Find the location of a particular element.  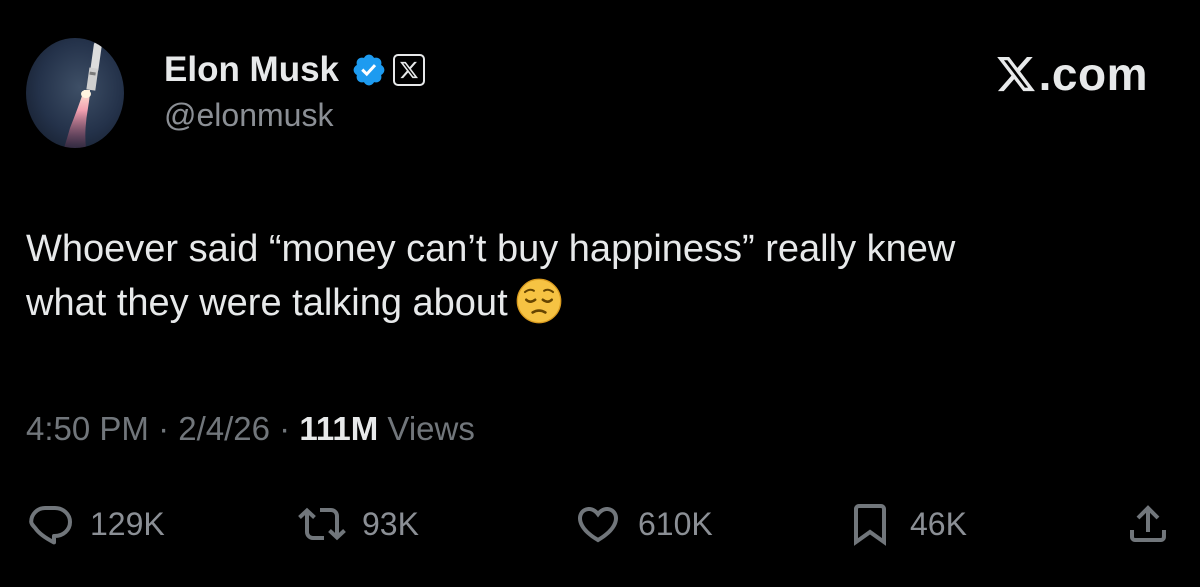

tweet-date: 2/4/26 is located at coordinates (224, 428).